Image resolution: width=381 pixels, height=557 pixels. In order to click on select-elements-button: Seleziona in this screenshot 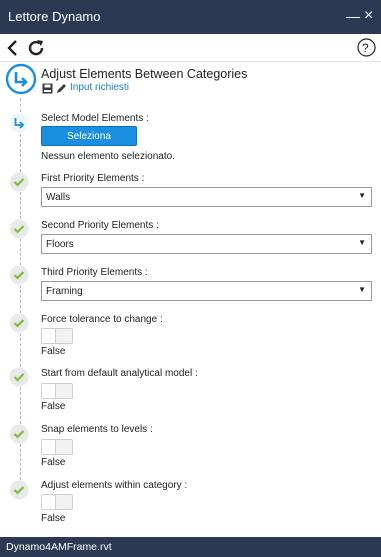, I will do `click(89, 136)`.